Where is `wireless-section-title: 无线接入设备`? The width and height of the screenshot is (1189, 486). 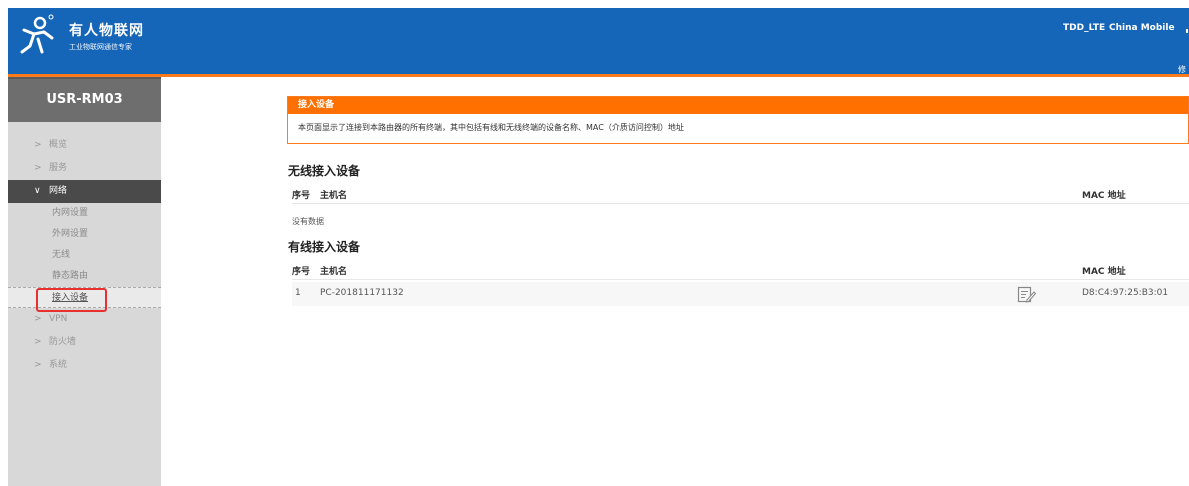 wireless-section-title: 无线接入设备 is located at coordinates (324, 171).